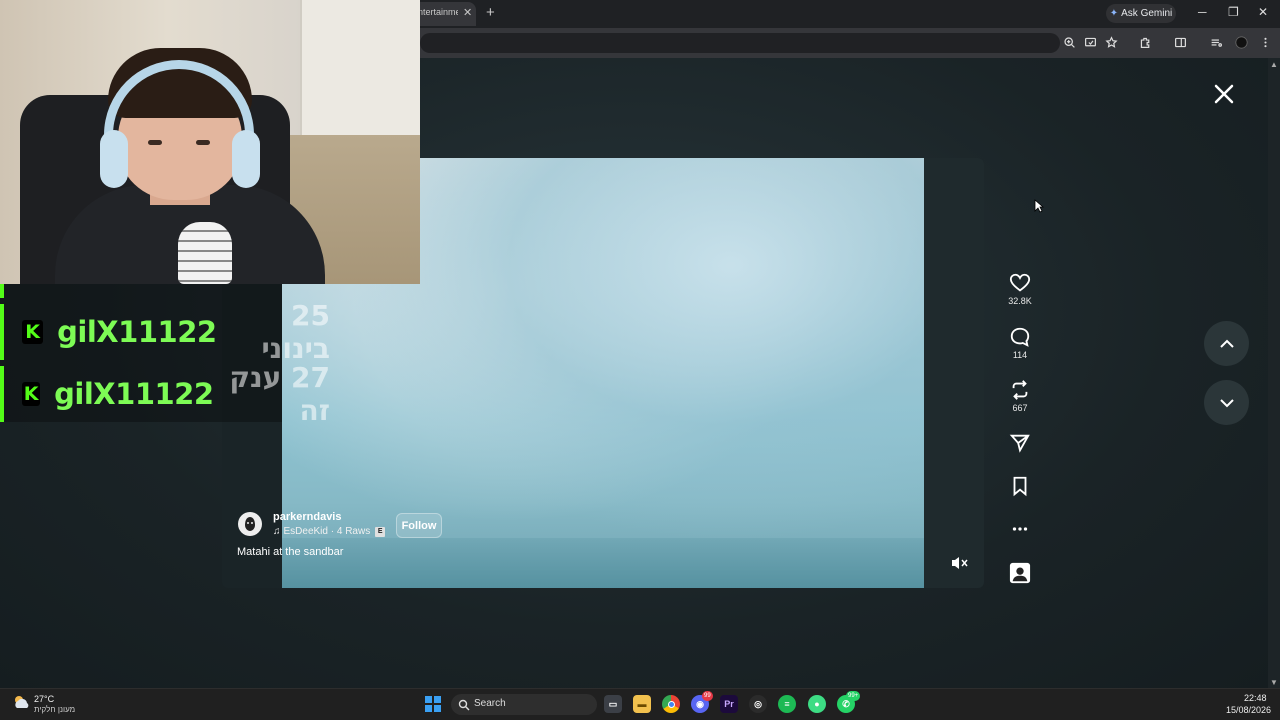  I want to click on explicit-badge: E, so click(380, 531).